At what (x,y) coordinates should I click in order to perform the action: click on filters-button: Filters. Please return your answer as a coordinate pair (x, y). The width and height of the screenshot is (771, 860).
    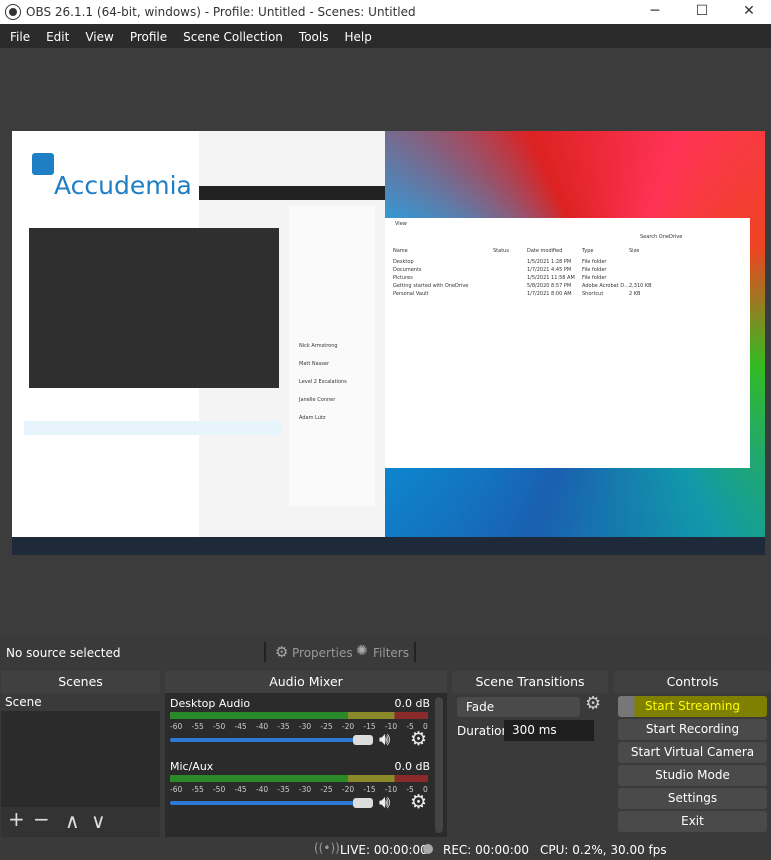
    Looking at the image, I should click on (391, 653).